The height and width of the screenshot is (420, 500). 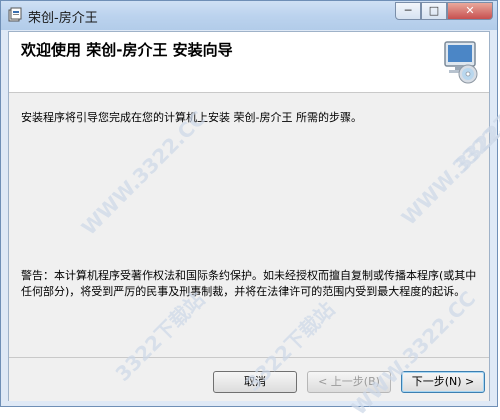 I want to click on window-title: 荣创-房介王, so click(x=63, y=18).